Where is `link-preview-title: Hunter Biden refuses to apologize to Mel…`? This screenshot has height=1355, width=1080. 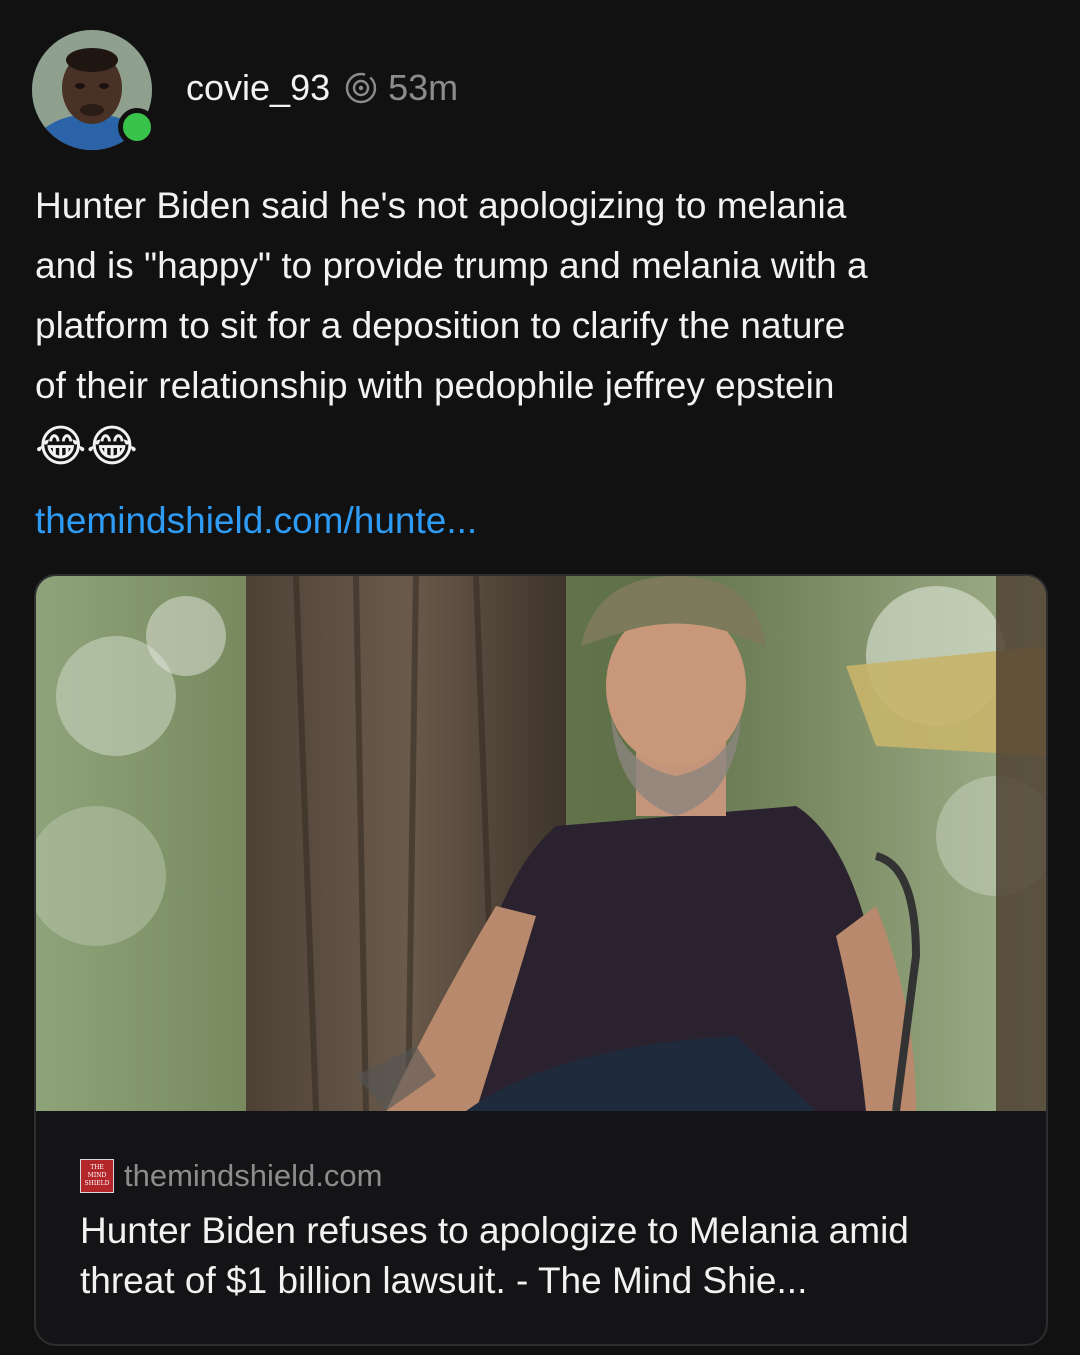 link-preview-title: Hunter Biden refuses to apologize to Mel… is located at coordinates (494, 1255).